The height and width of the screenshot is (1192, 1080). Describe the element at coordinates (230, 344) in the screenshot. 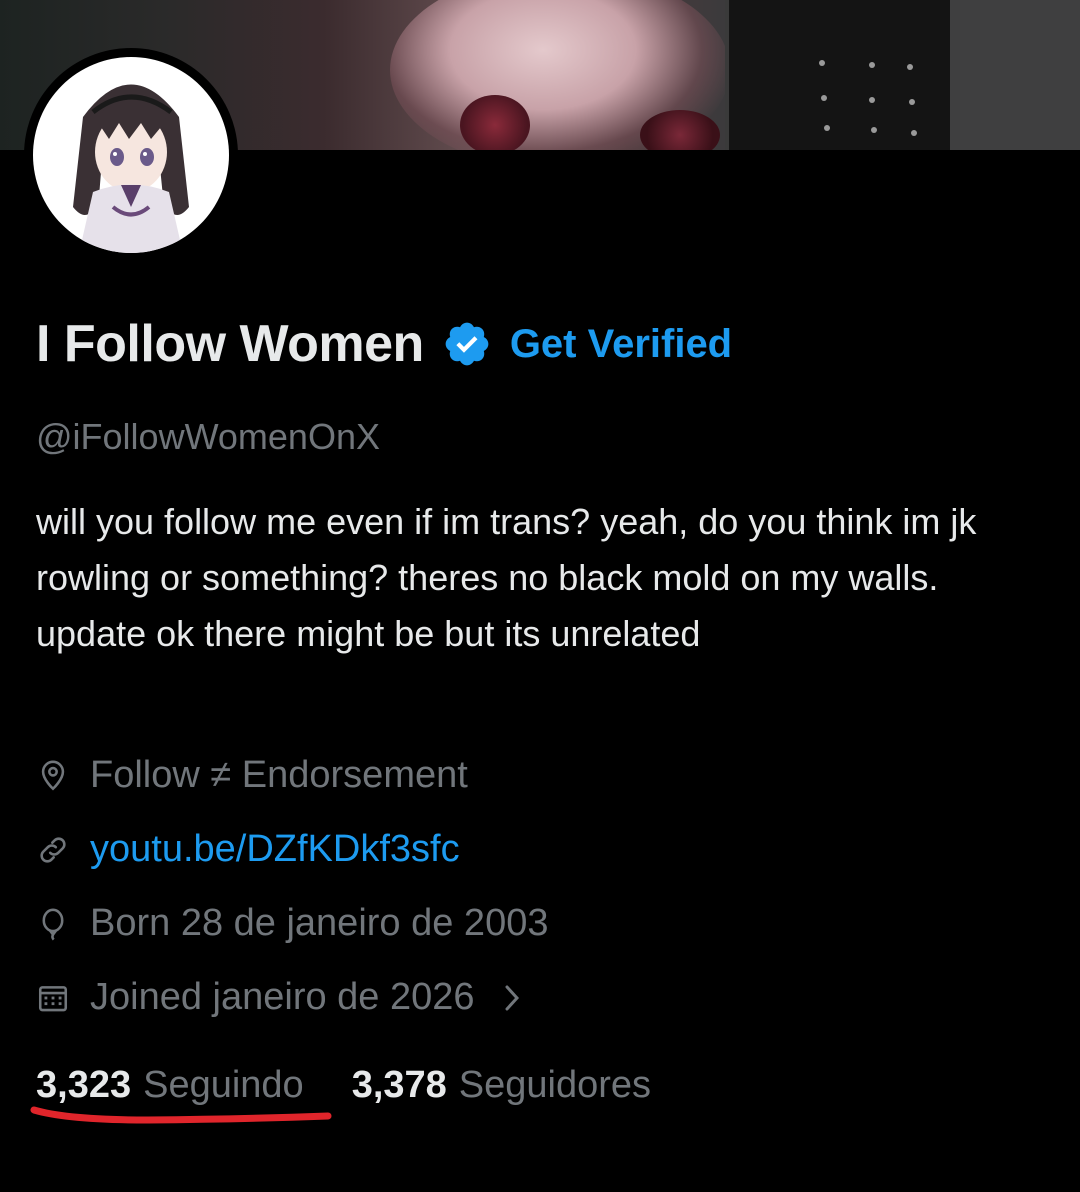

I see `display-name: I Follow Women` at that location.